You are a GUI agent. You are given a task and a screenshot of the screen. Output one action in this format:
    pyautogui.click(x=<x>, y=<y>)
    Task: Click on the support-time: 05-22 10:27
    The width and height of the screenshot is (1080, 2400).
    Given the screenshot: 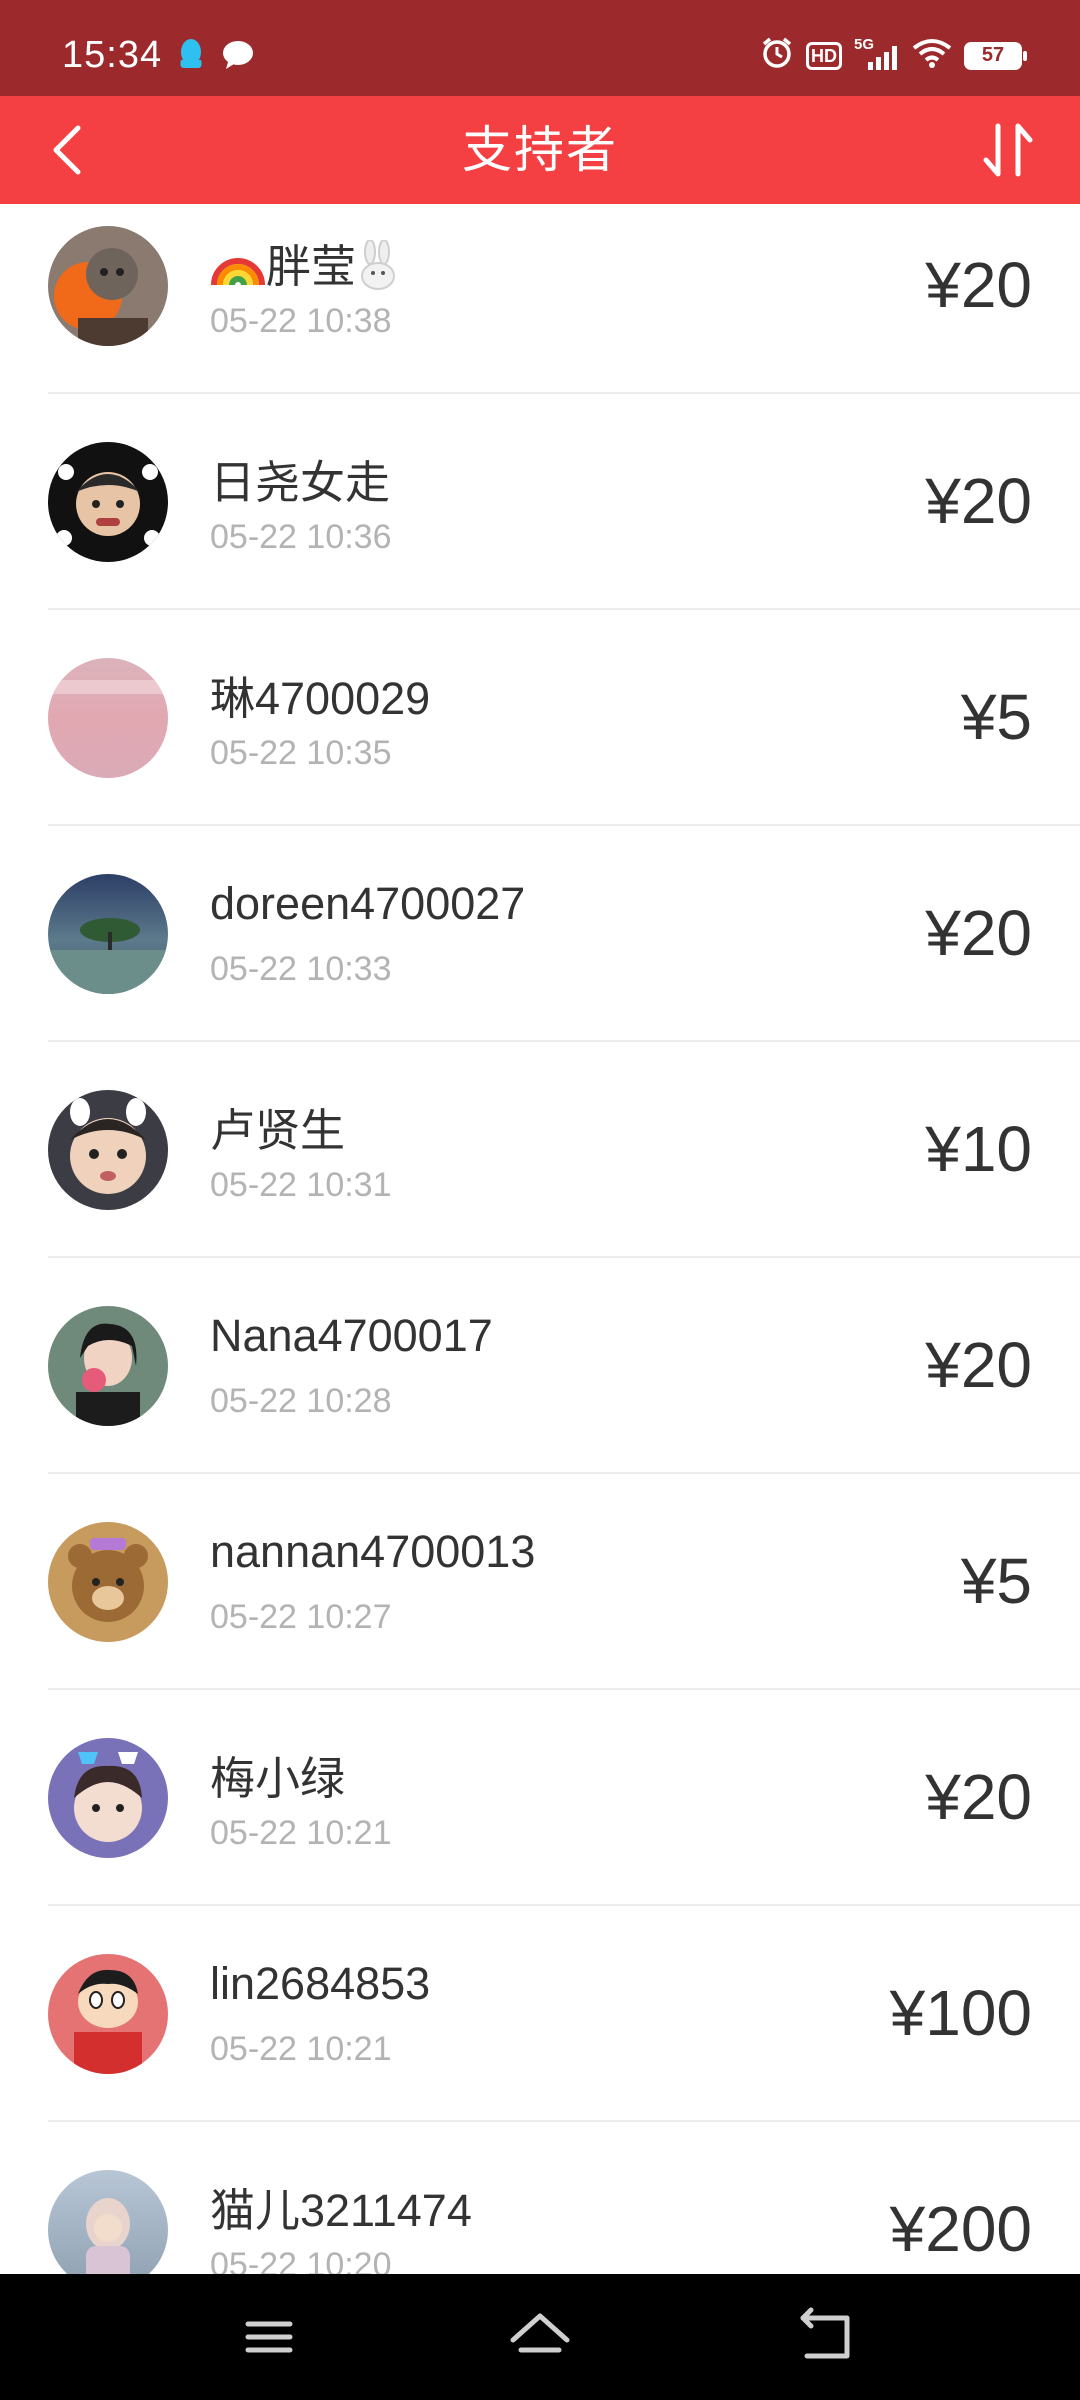 What is the action you would take?
    pyautogui.click(x=301, y=1617)
    